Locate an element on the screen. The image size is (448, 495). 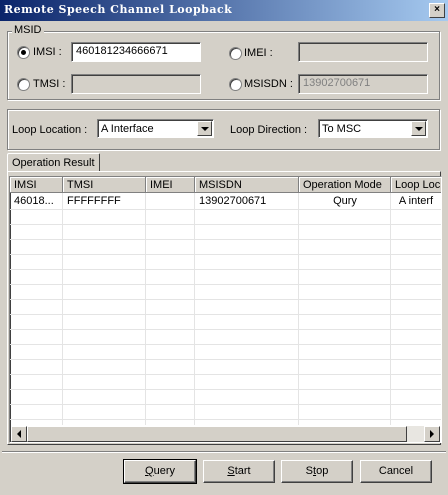
scroll-right-button is located at coordinates (432, 434).